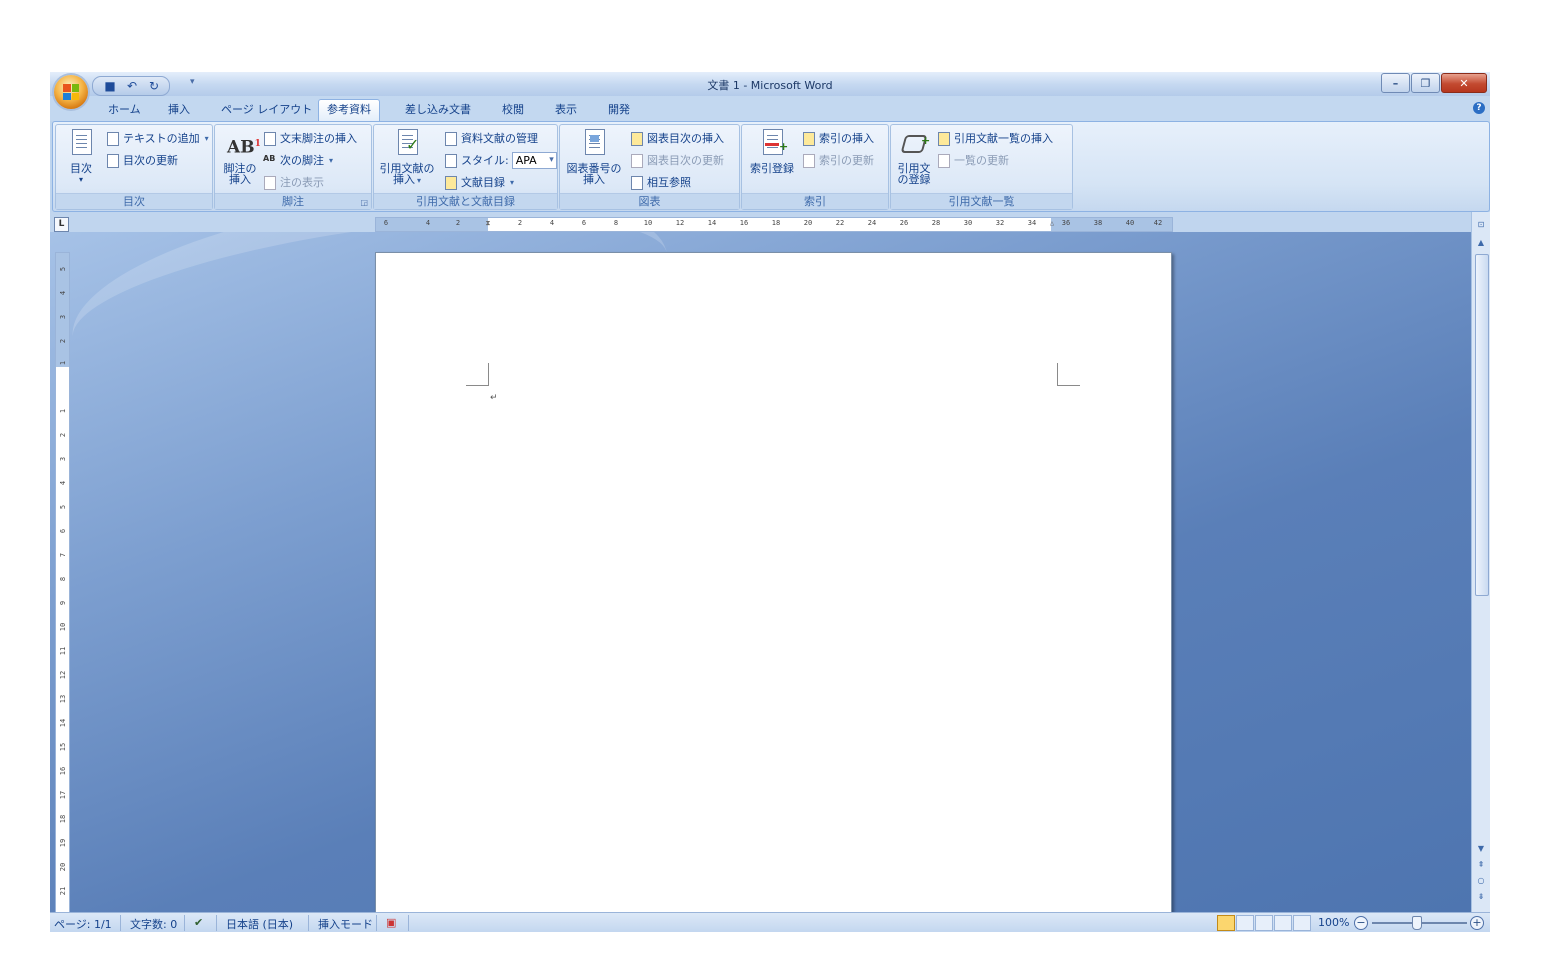  What do you see at coordinates (407, 157) in the screenshot?
I see `insert-citation-button: ✓ 引用文献の 挿入 ▾` at bounding box center [407, 157].